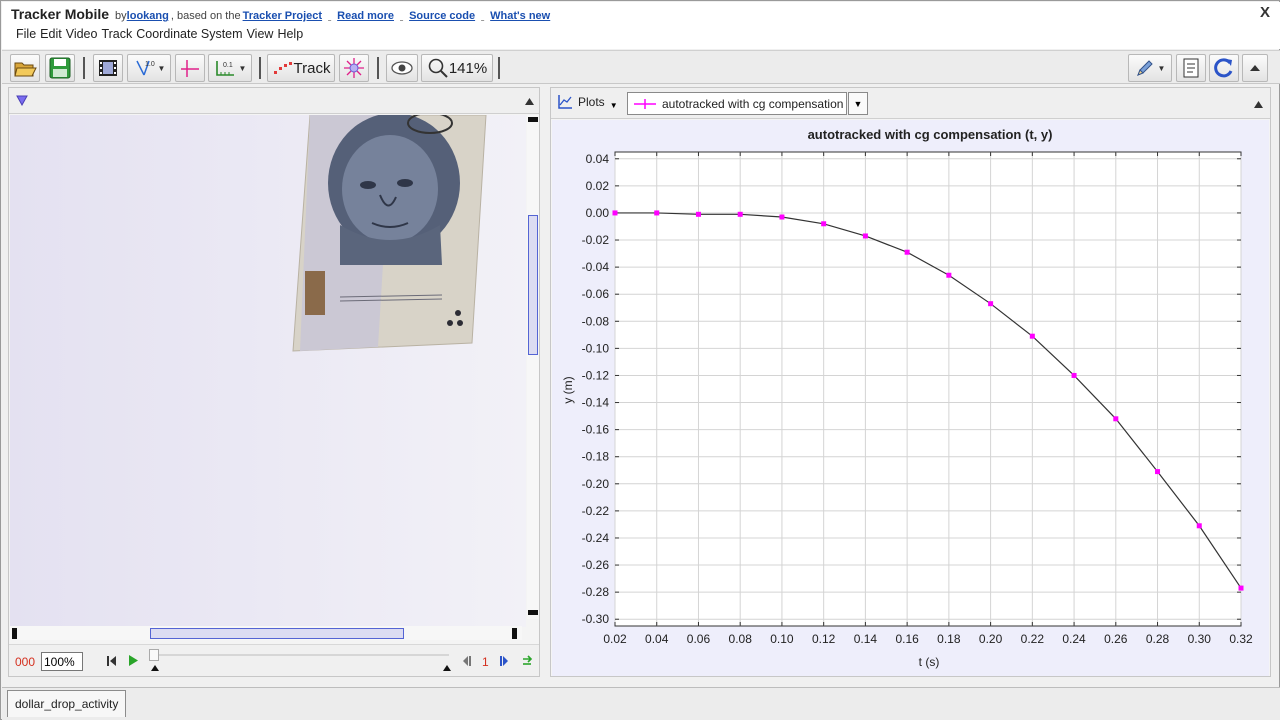 The height and width of the screenshot is (720, 1280). Describe the element at coordinates (1224, 68) in the screenshot. I see `refresh-button` at that location.